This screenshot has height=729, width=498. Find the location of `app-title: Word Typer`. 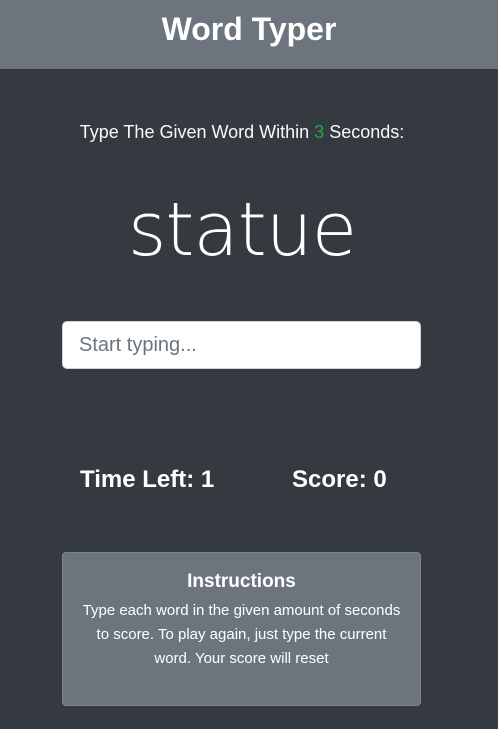

app-title: Word Typer is located at coordinates (249, 28).